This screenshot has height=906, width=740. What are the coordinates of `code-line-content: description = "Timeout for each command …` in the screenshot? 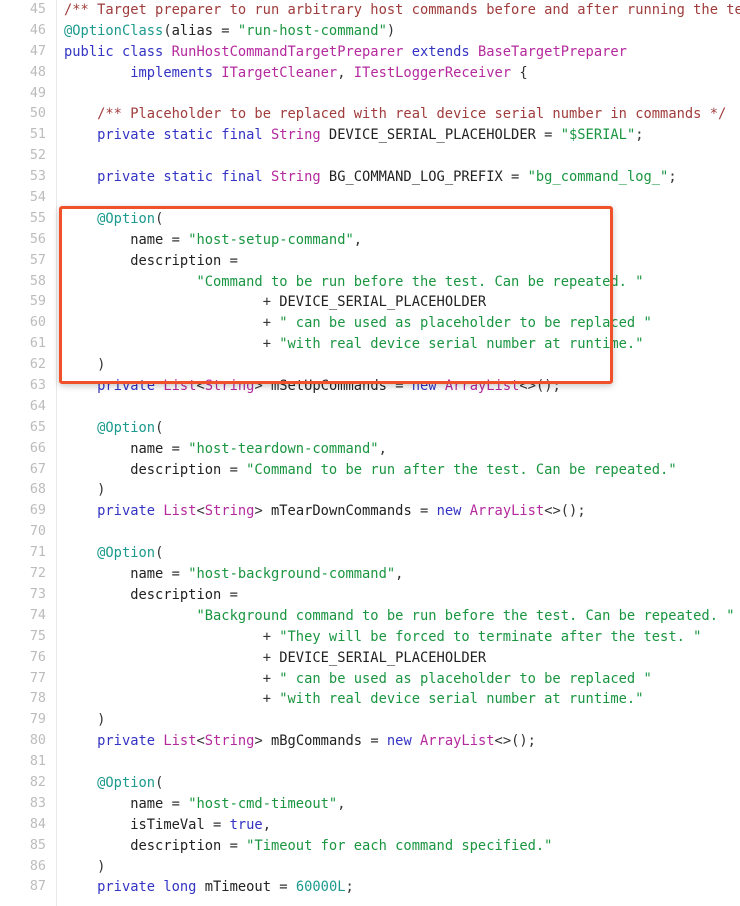 It's located at (299, 846).